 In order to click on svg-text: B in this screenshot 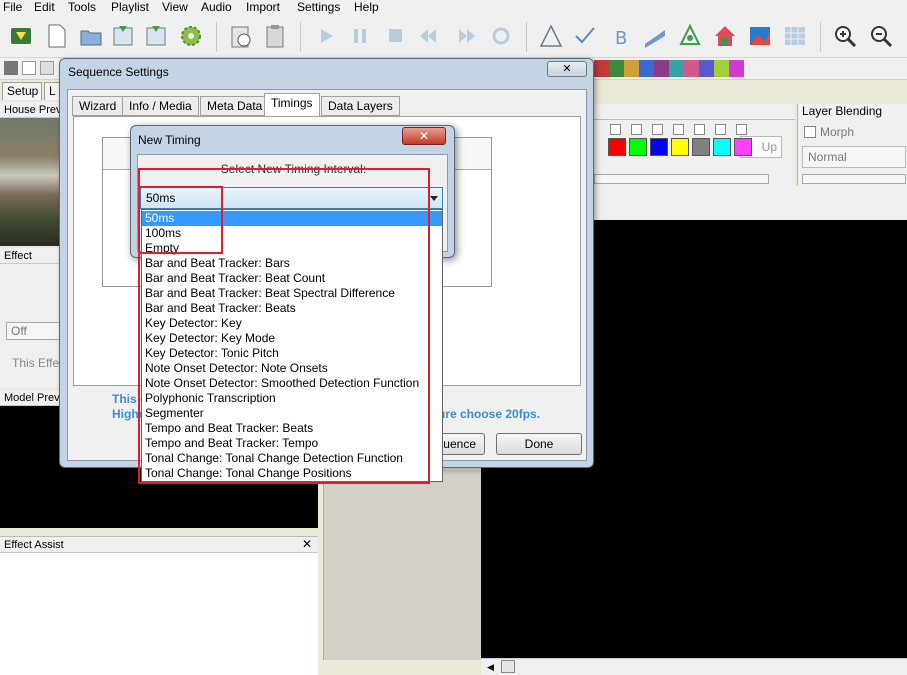, I will do `click(621, 38)`.